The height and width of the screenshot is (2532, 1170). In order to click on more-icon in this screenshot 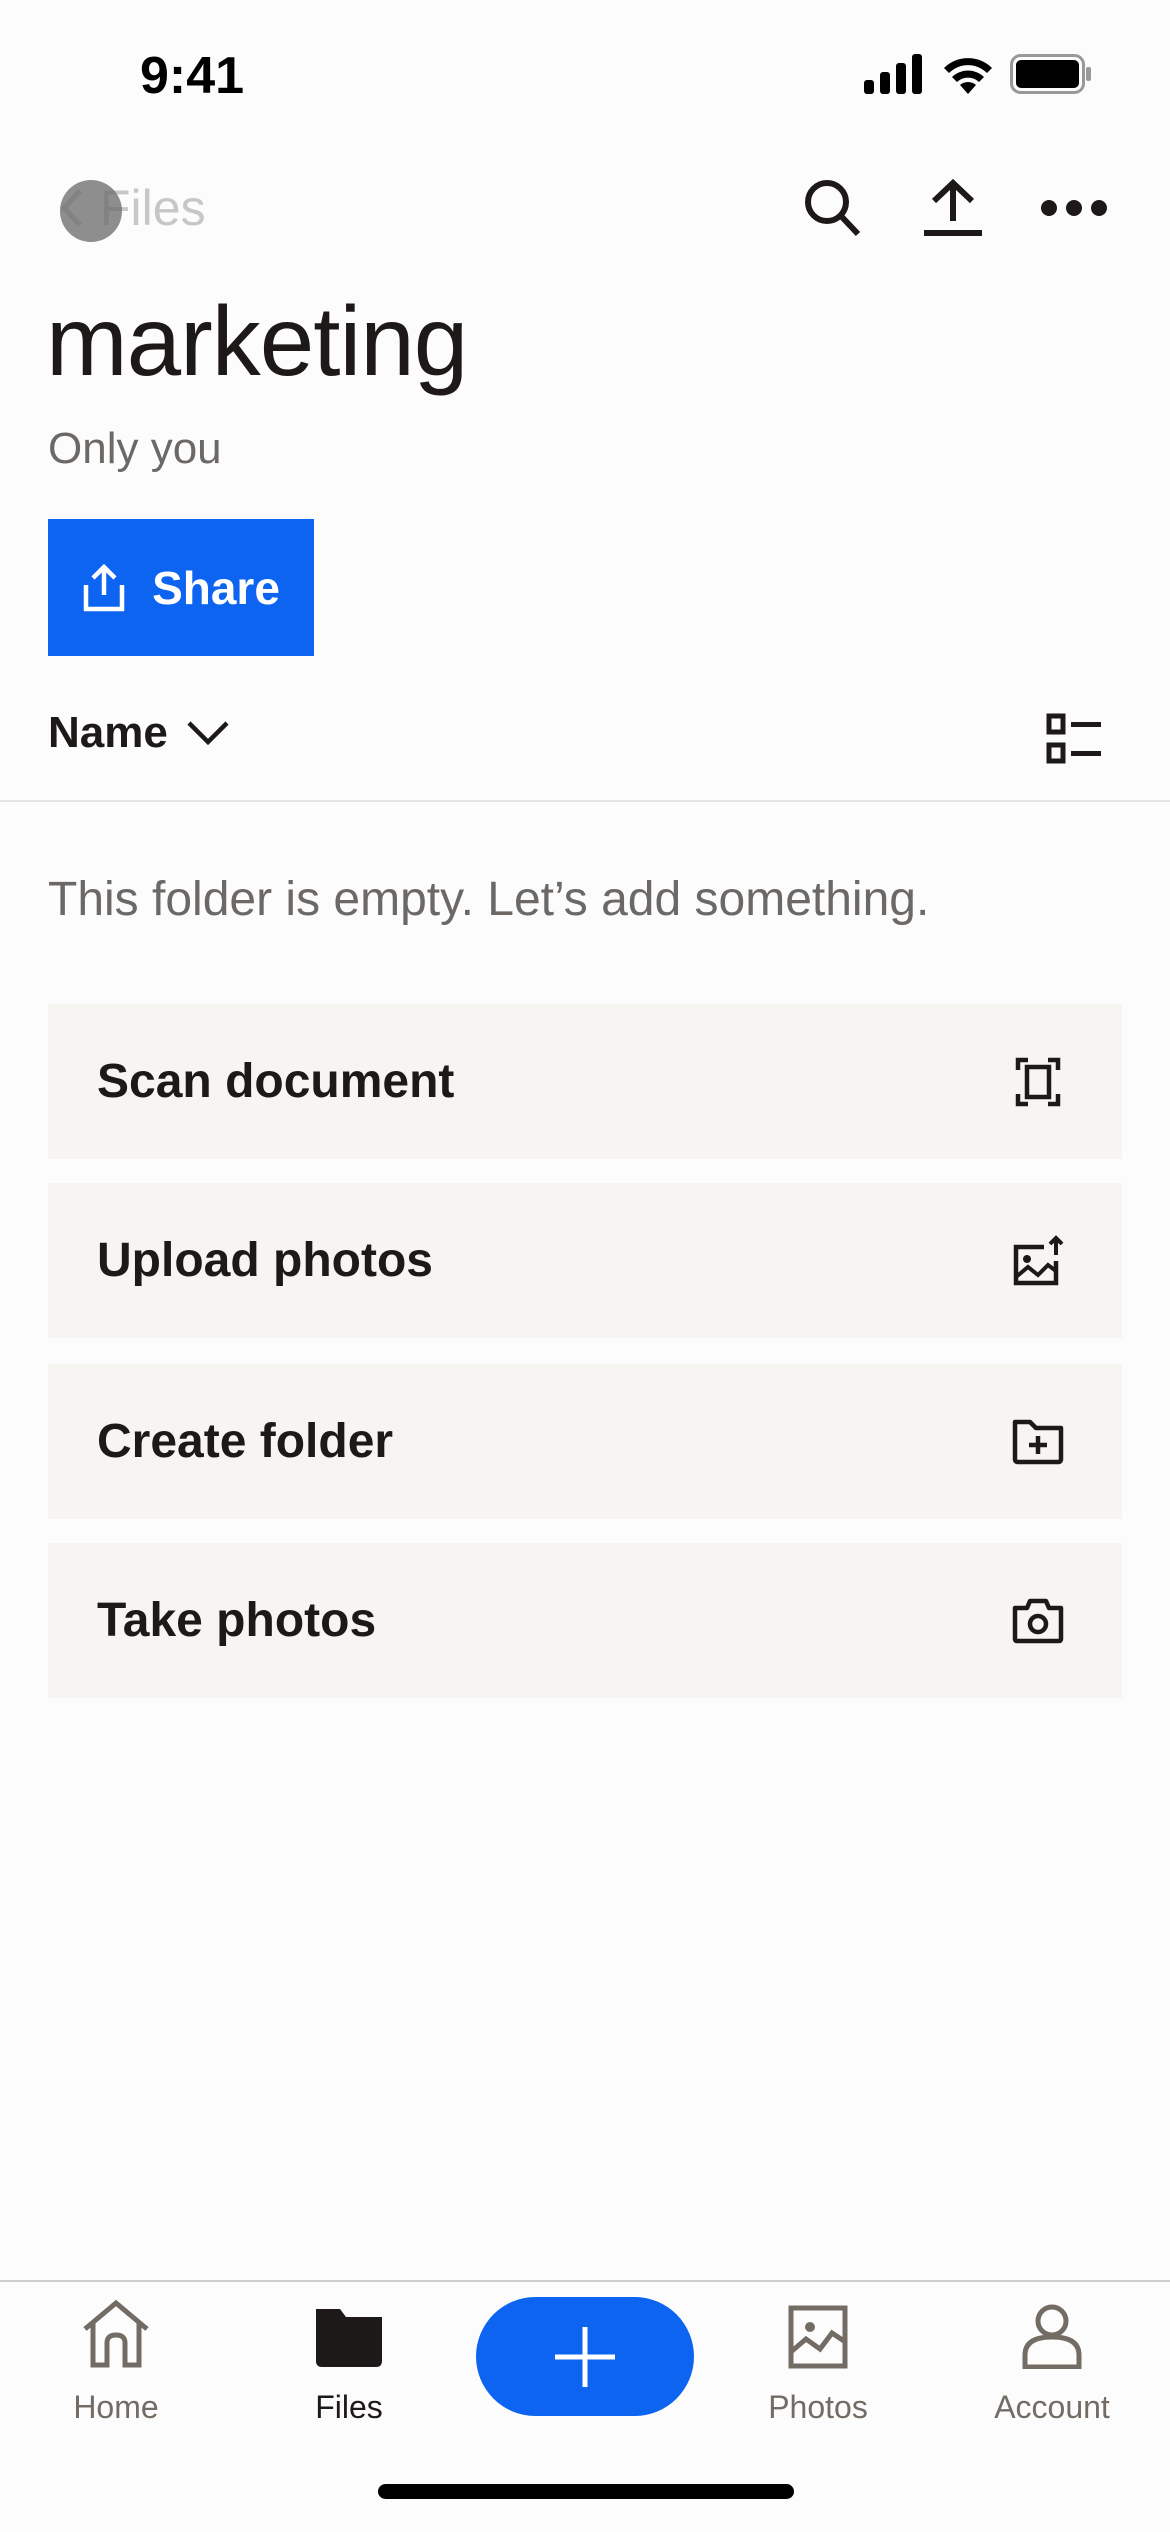, I will do `click(1074, 208)`.